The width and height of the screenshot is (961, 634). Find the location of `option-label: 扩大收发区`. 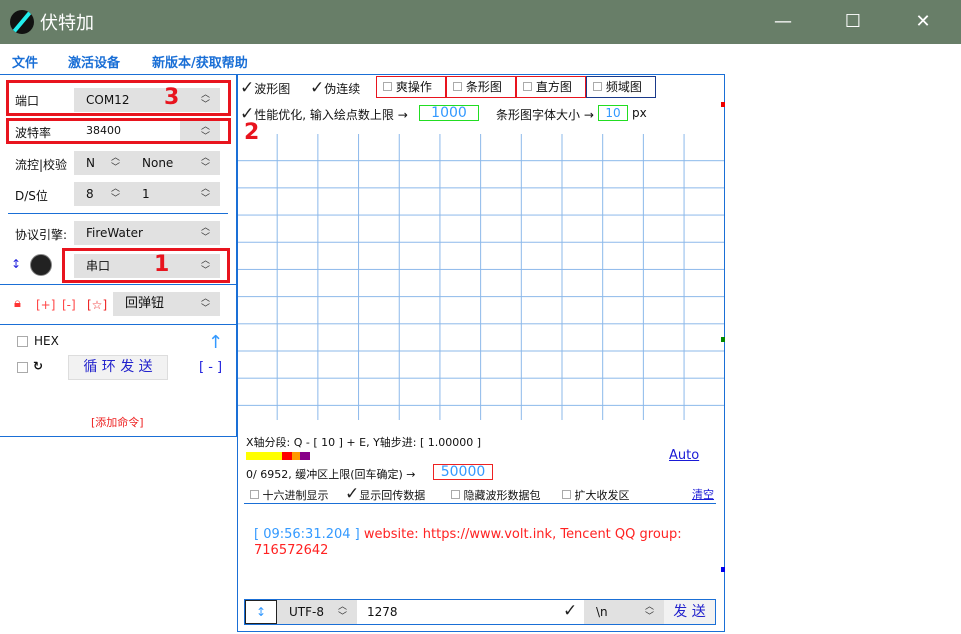

option-label: 扩大收发区 is located at coordinates (602, 495).